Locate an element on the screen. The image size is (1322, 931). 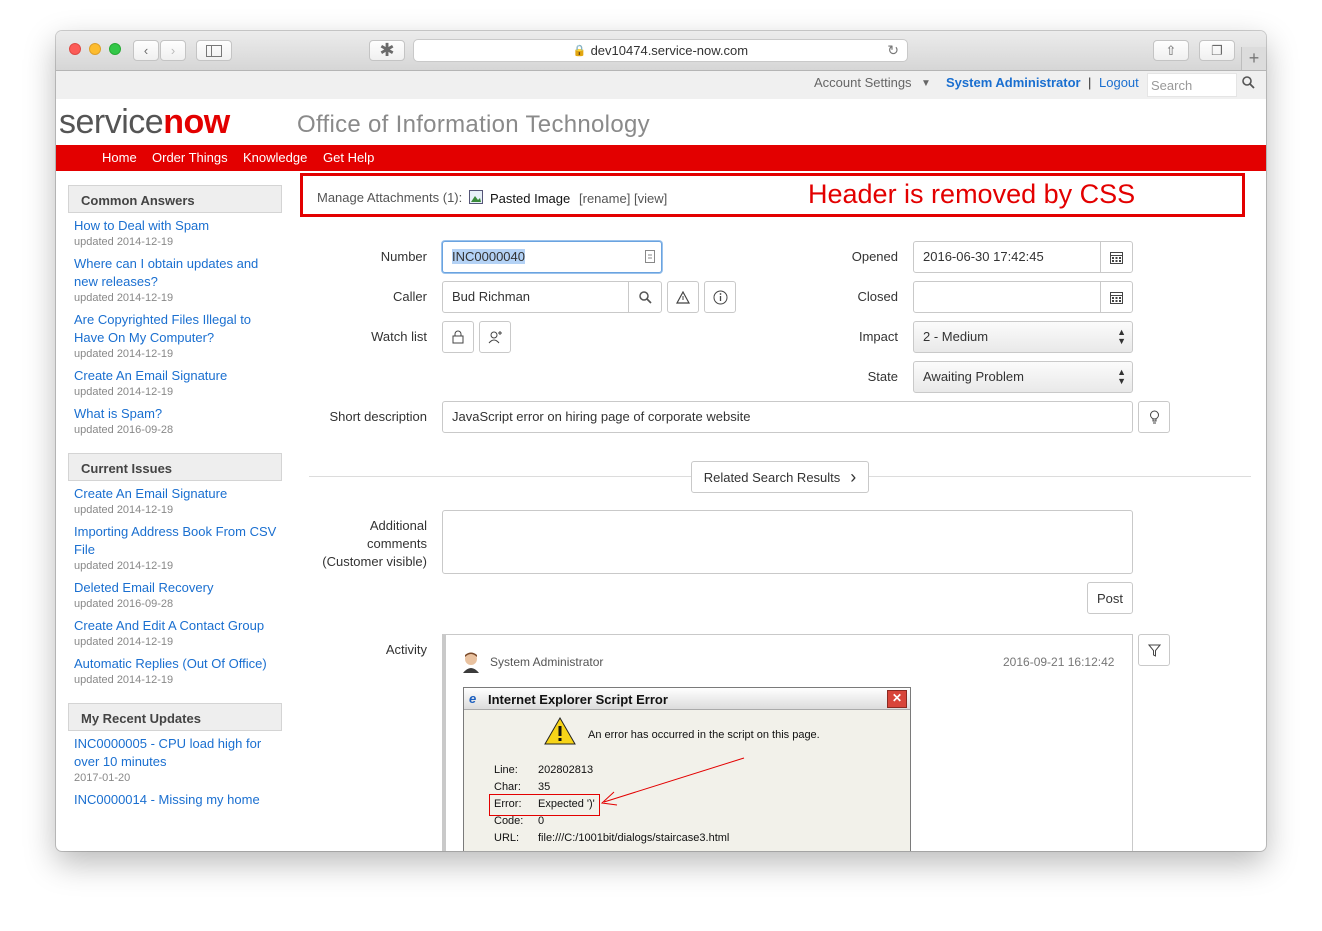
sidebar-link: Importing Address Book From CSV File is located at coordinates (178, 541).